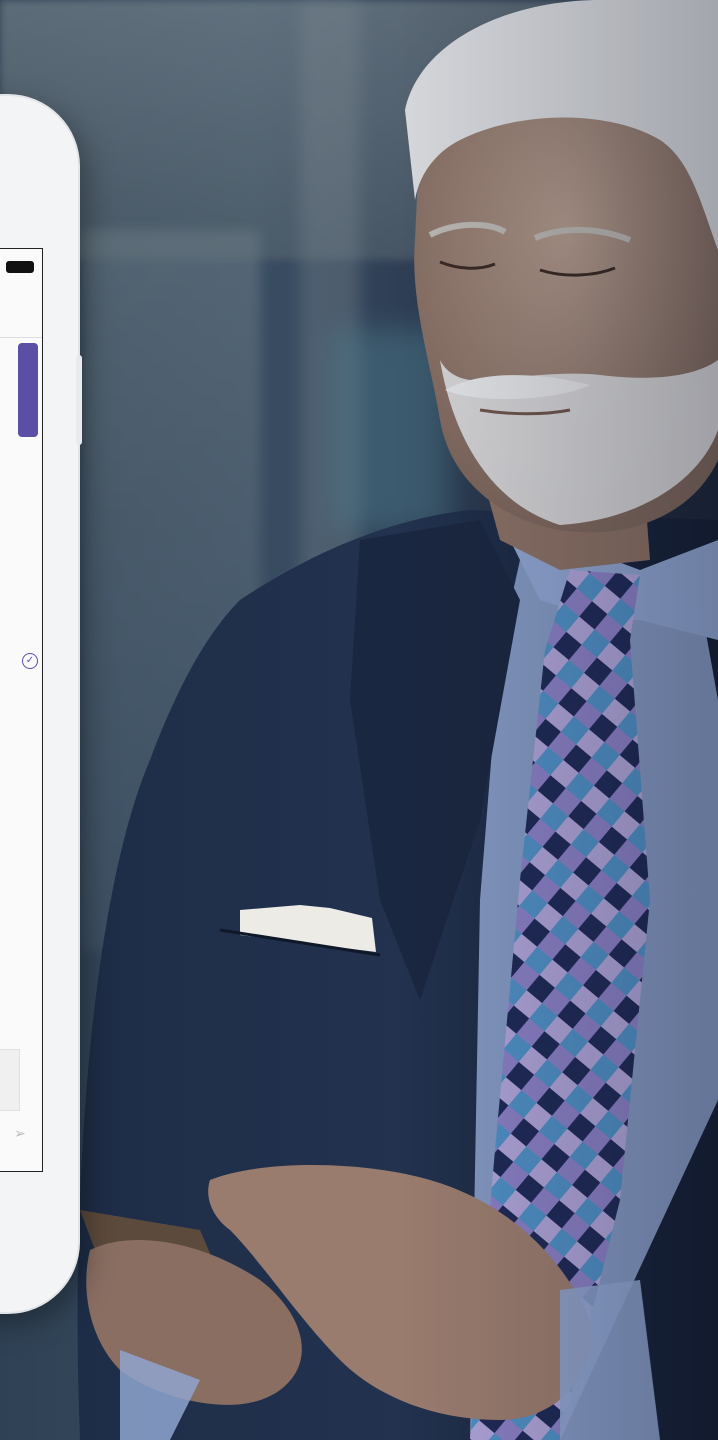 This screenshot has height=1440, width=718. I want to click on phone-side-button, so click(79, 400).